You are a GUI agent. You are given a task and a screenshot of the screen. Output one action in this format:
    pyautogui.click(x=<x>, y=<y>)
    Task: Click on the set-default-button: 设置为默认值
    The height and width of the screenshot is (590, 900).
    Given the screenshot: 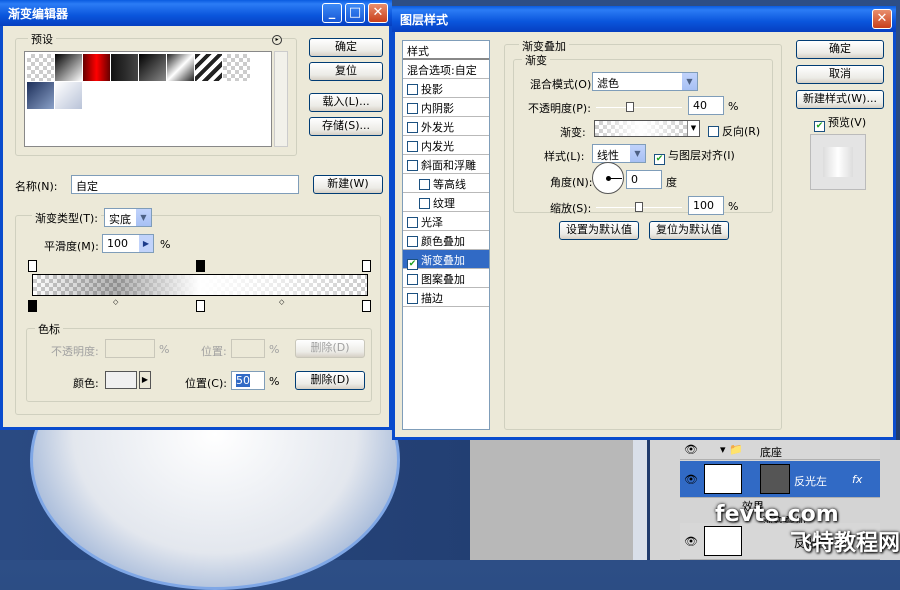 What is the action you would take?
    pyautogui.click(x=599, y=230)
    